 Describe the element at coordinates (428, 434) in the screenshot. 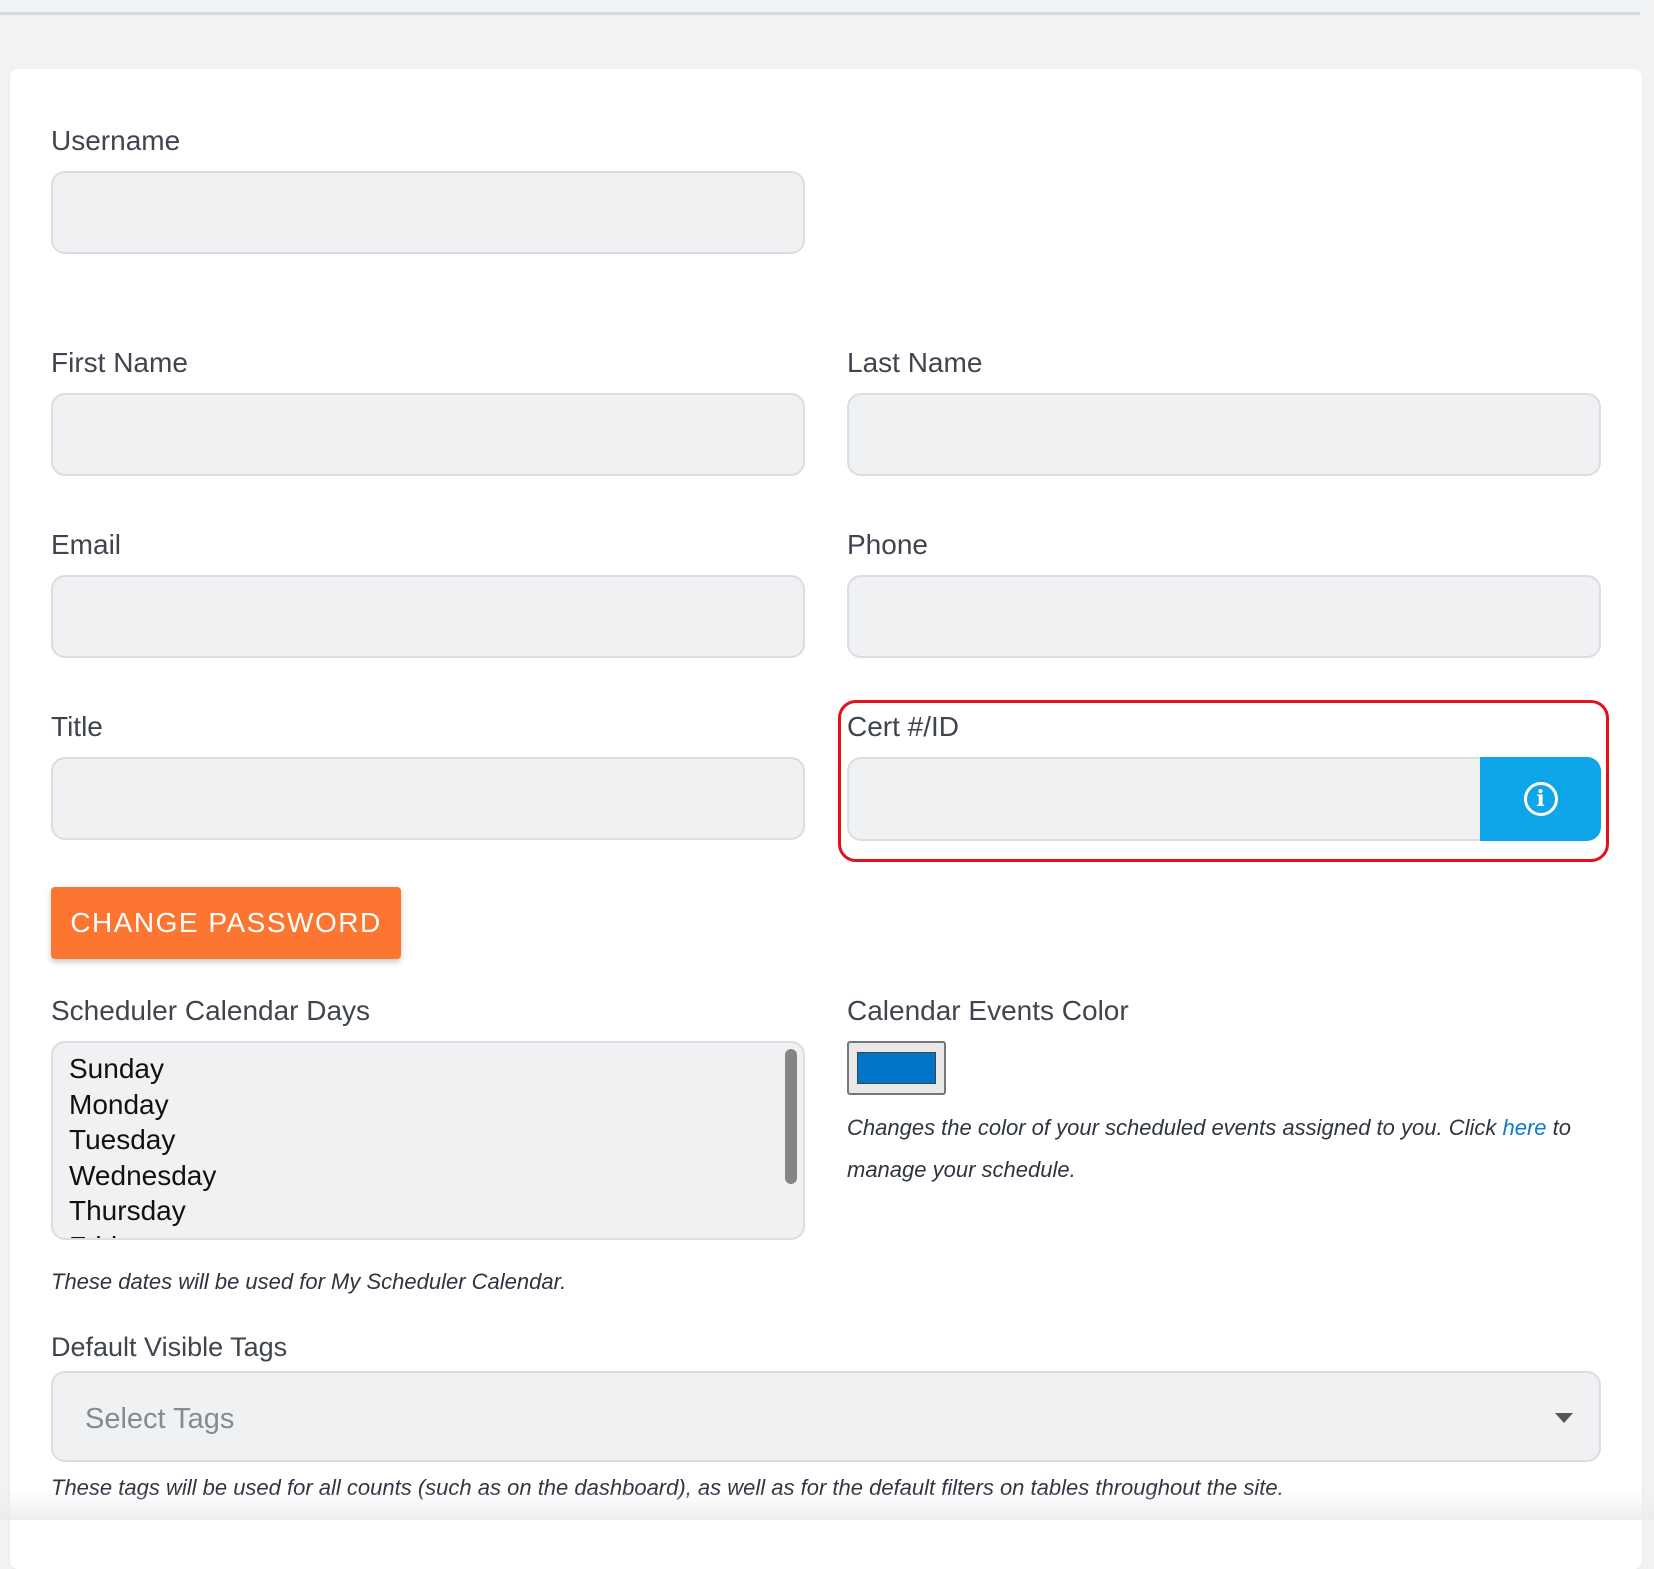

I see `first-name-input` at that location.